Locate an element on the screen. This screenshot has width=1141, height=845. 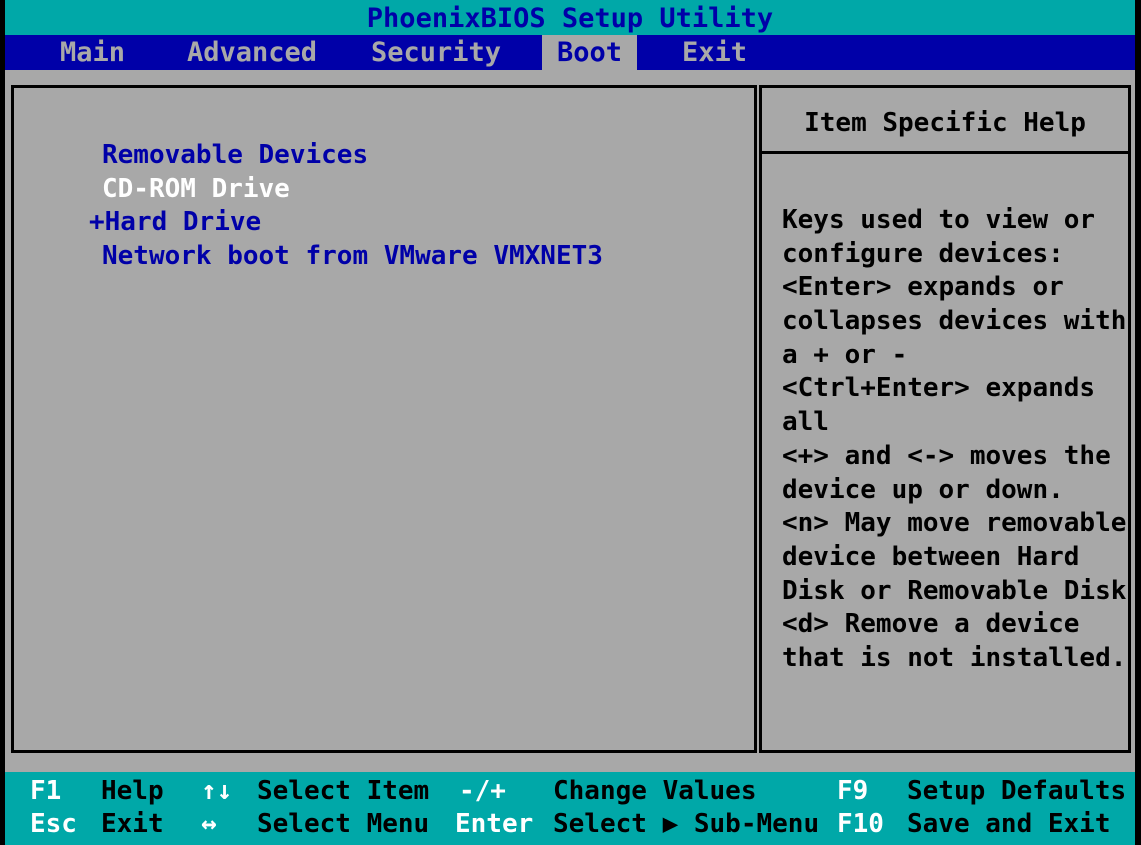
tab-boot: Boot is located at coordinates (589, 52).